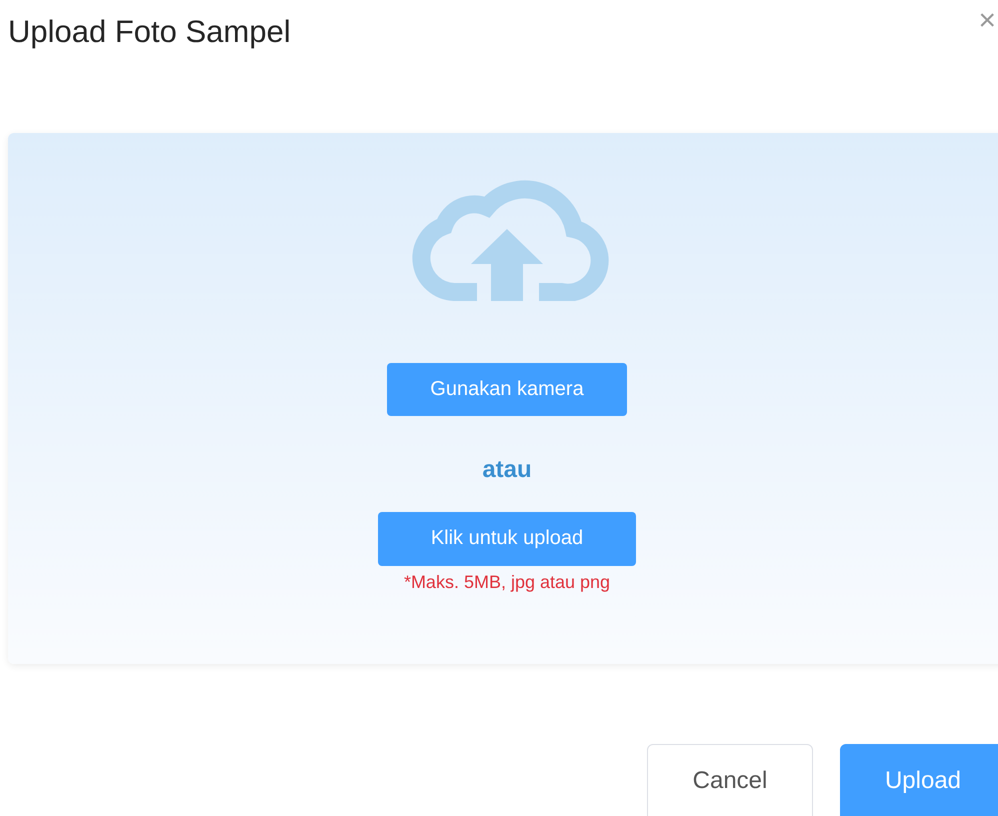 This screenshot has height=816, width=998. I want to click on dialog-title: Upload Foto Sampel, so click(149, 32).